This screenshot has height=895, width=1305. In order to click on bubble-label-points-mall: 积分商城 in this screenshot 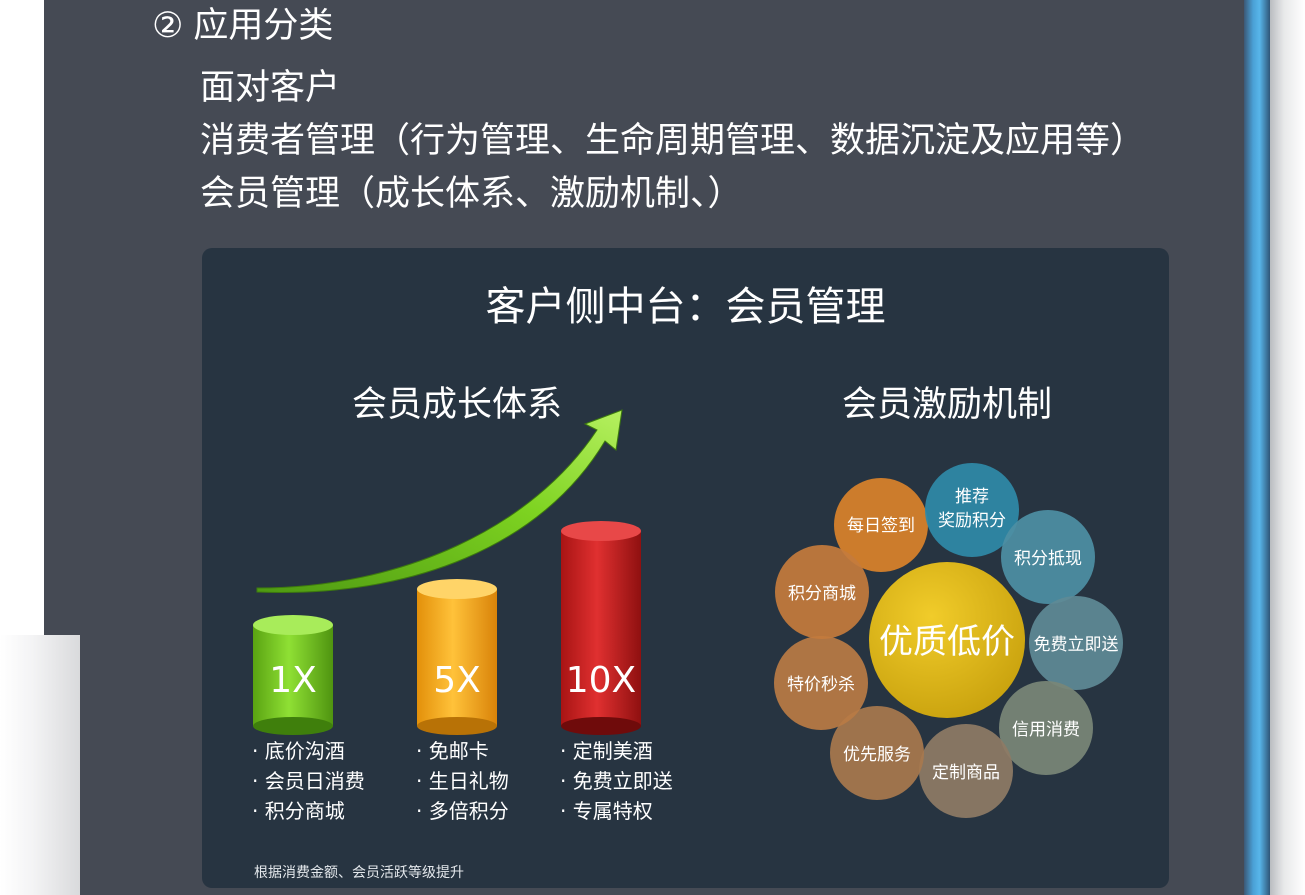, I will do `click(822, 594)`.